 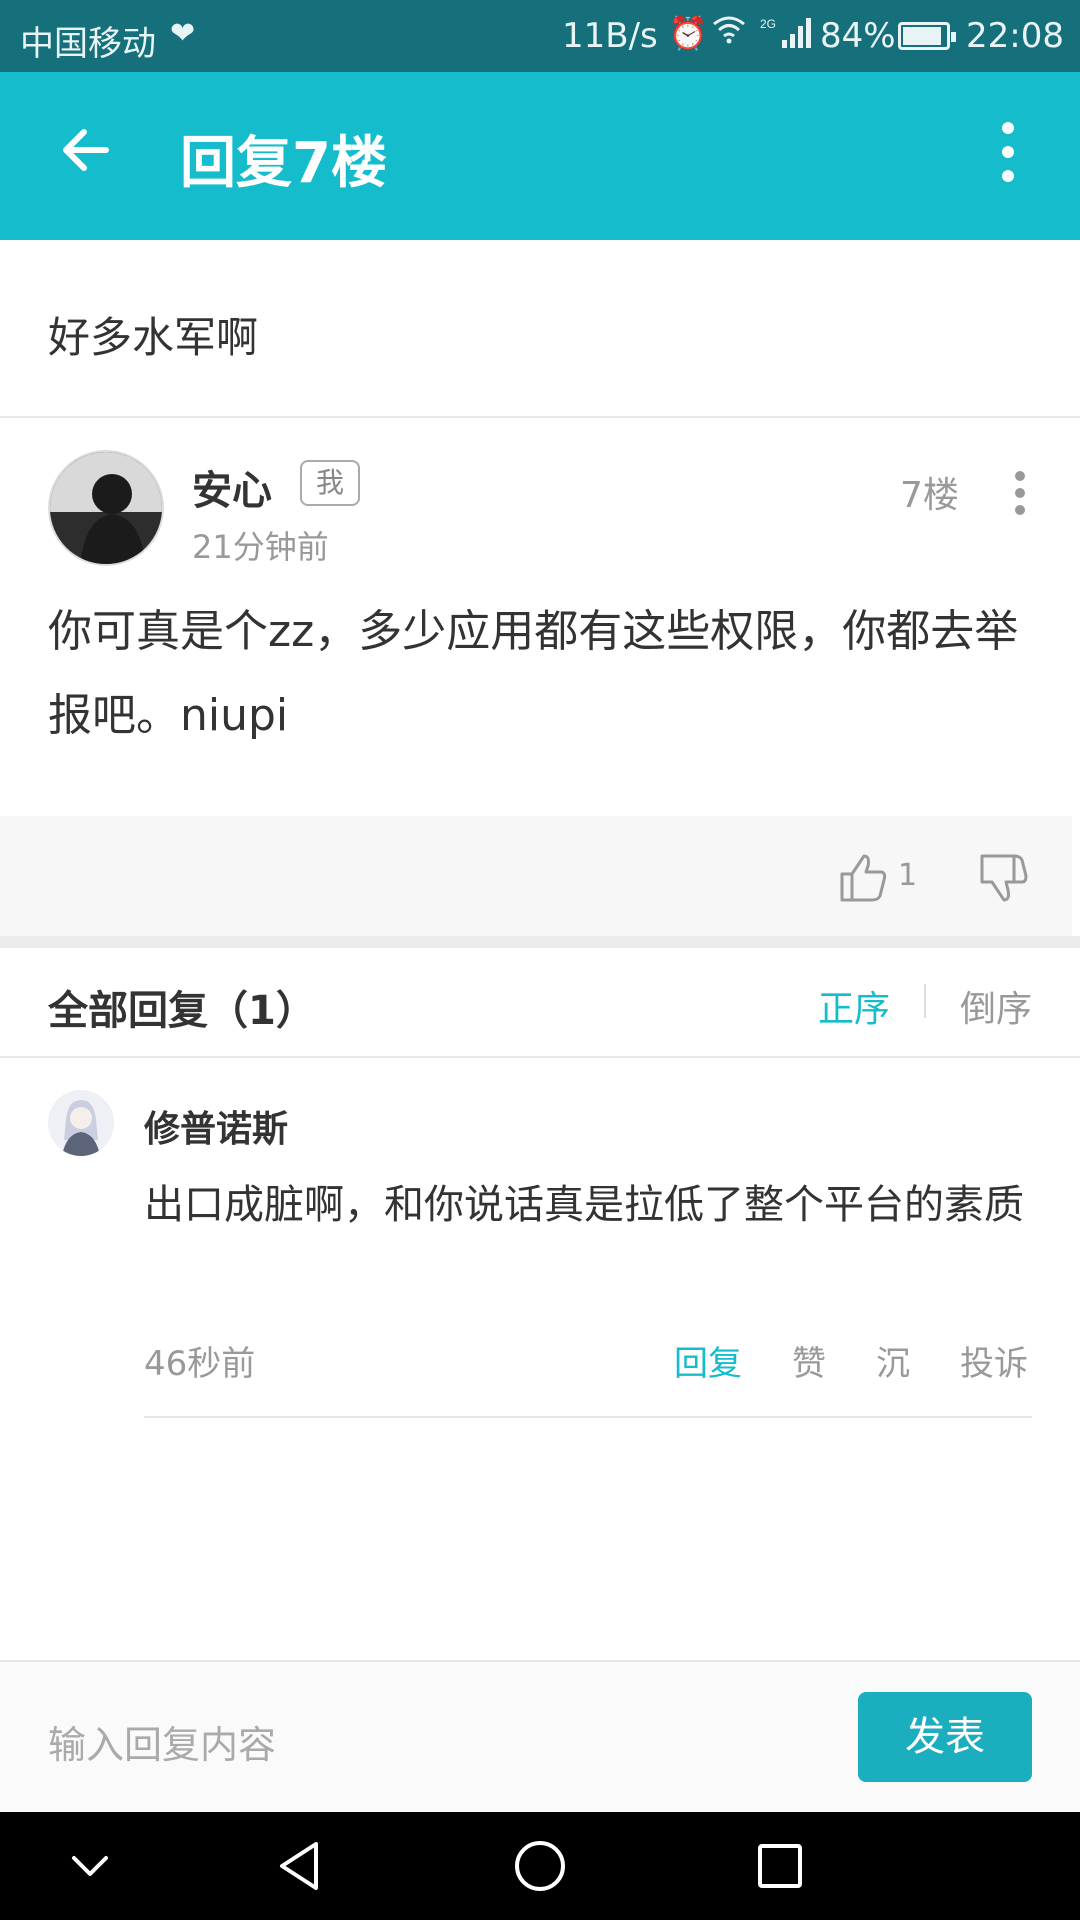 What do you see at coordinates (729, 33) in the screenshot?
I see `wifi-icon` at bounding box center [729, 33].